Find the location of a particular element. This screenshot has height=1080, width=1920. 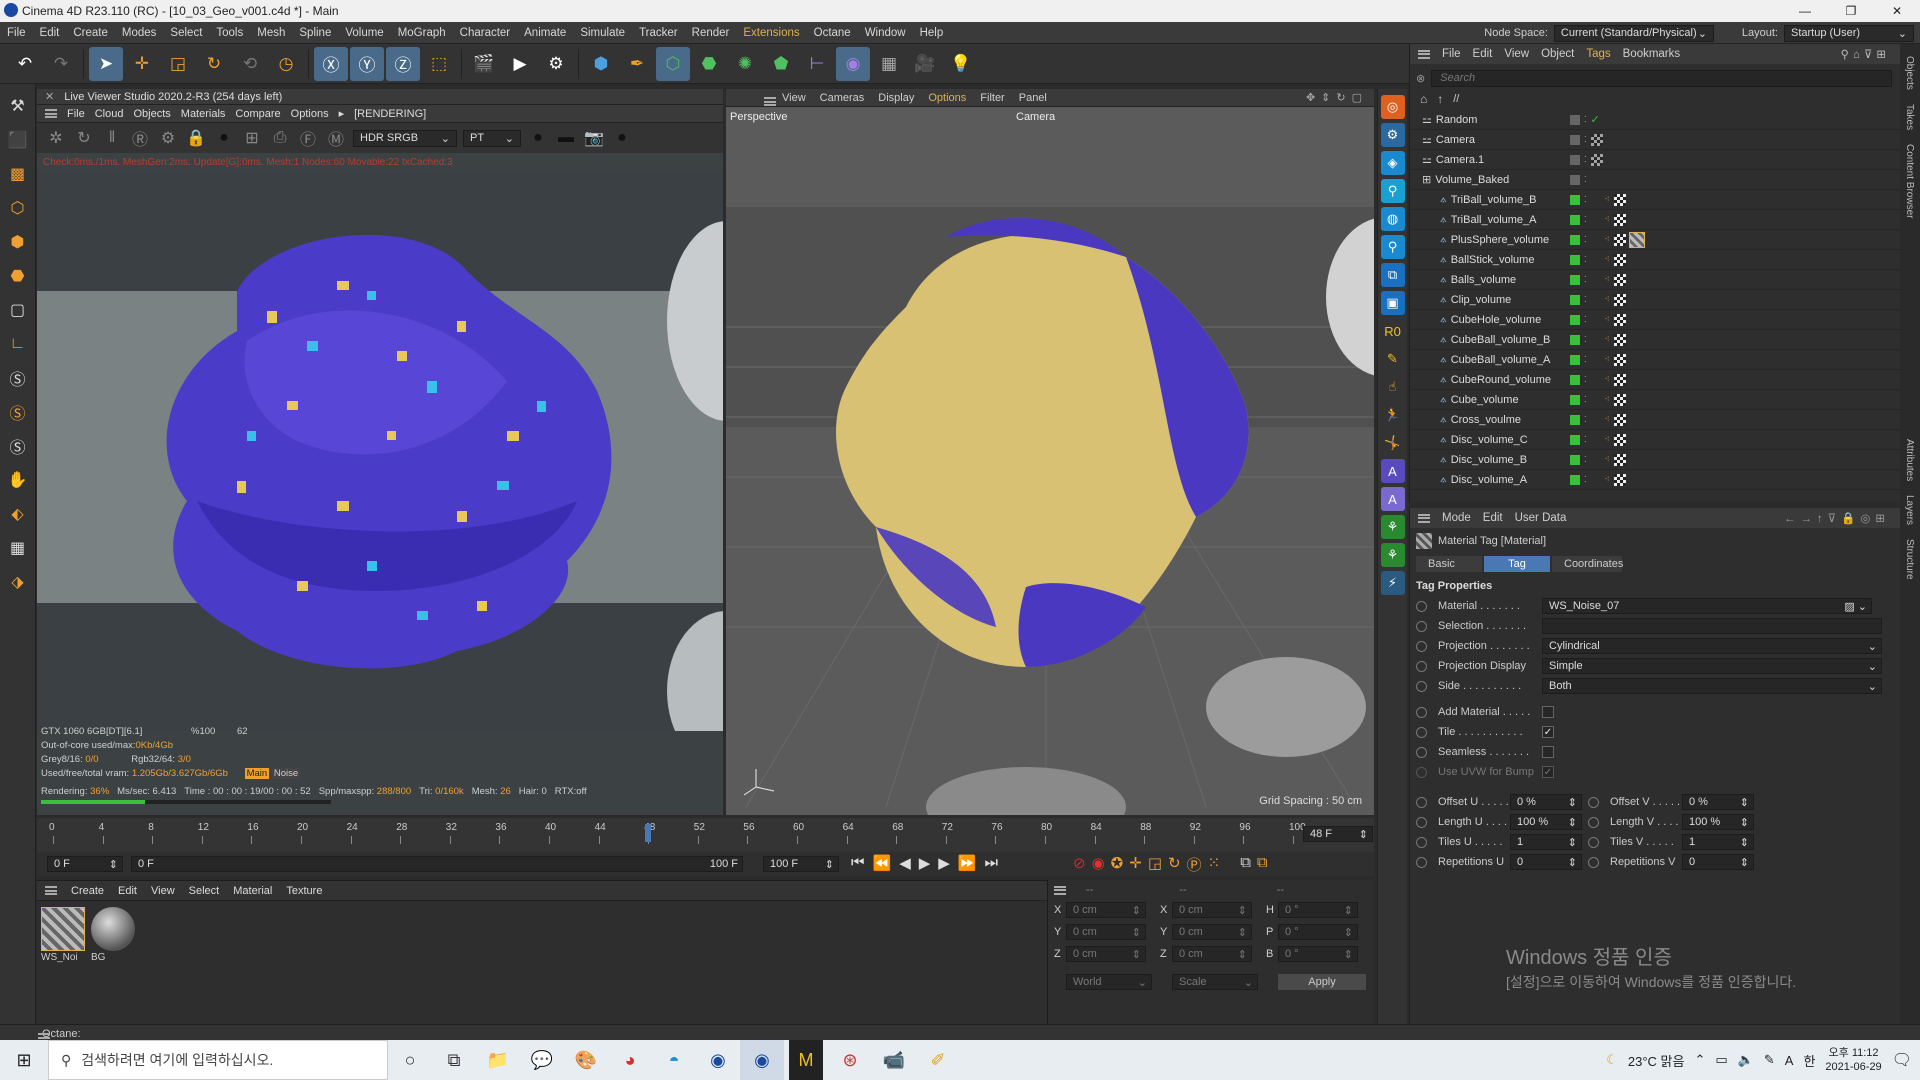

projection-dropdown: Cylindrical ⌄ is located at coordinates (1712, 646).